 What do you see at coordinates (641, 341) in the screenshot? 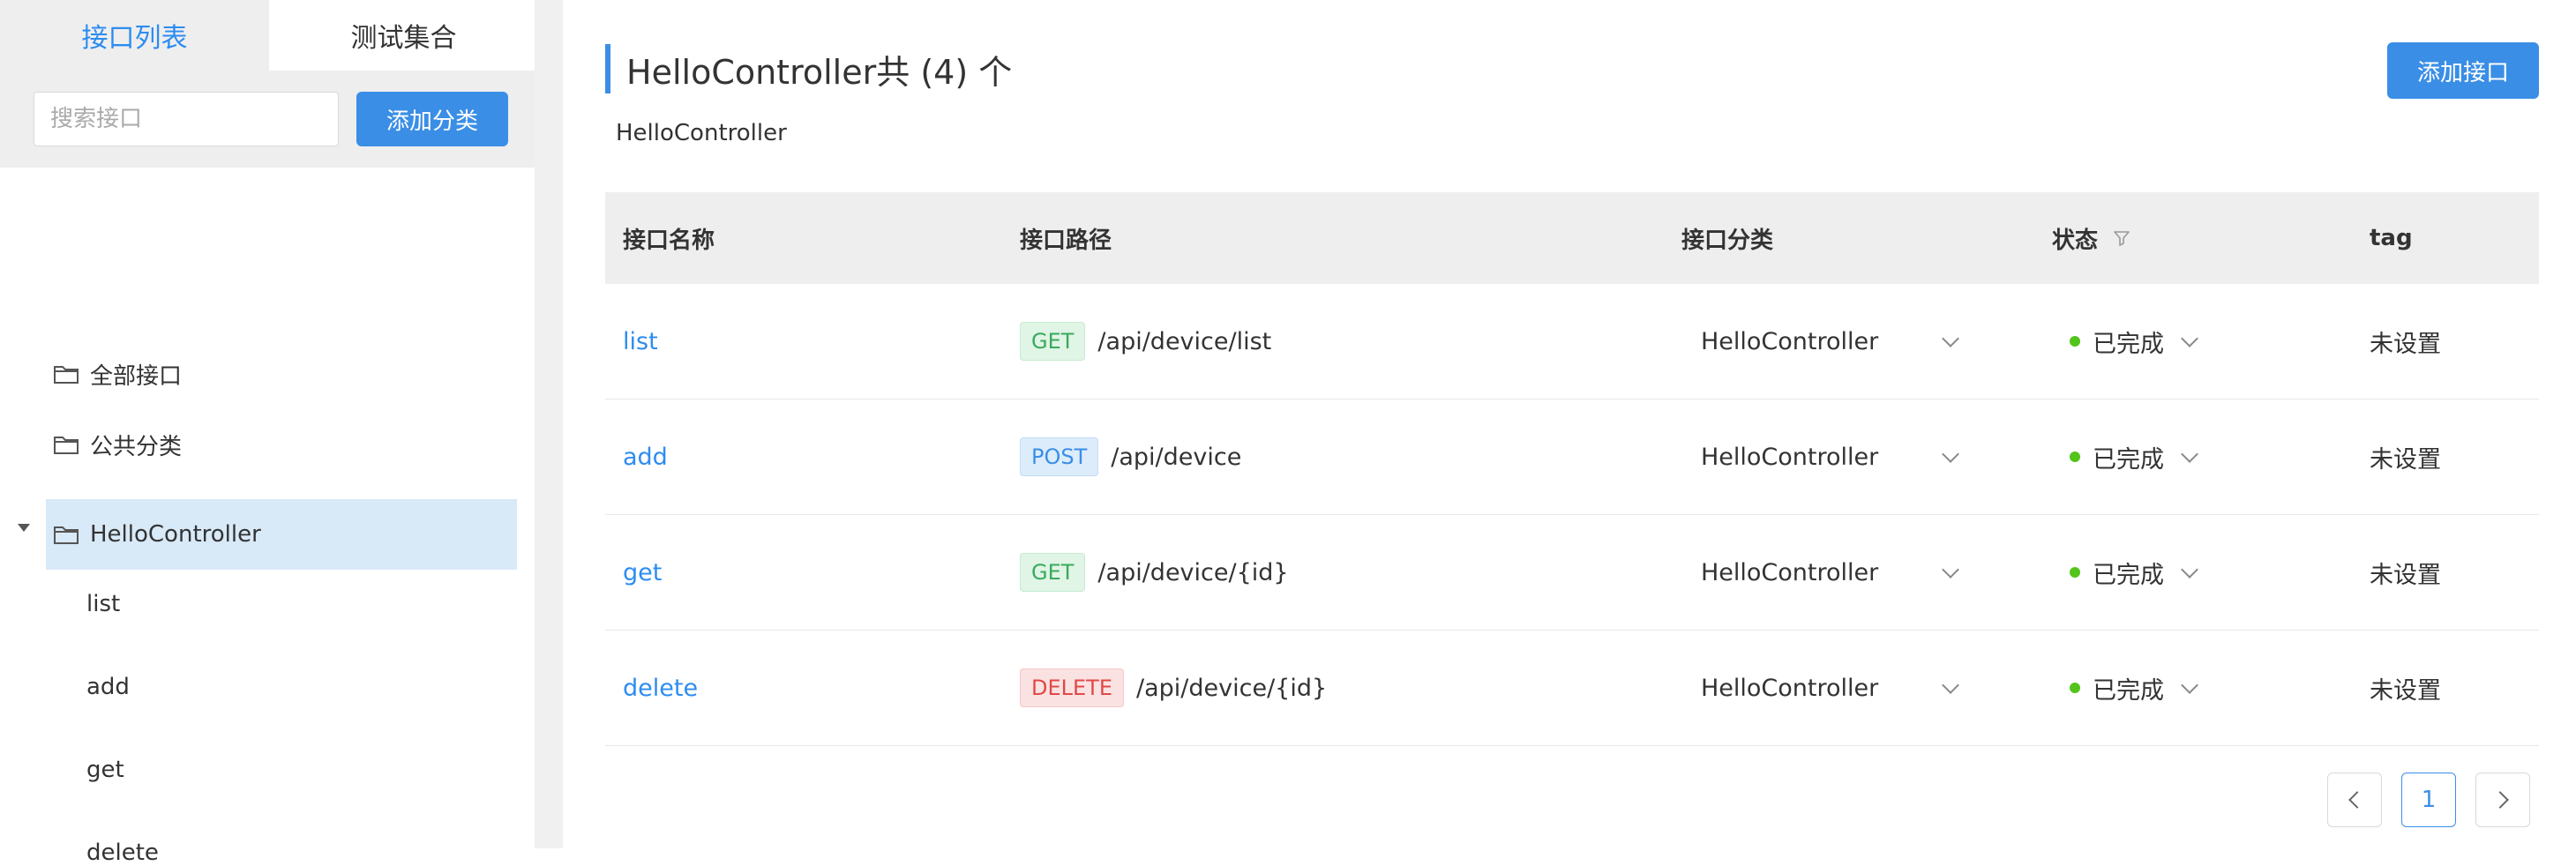
I see `api-name-link: list` at bounding box center [641, 341].